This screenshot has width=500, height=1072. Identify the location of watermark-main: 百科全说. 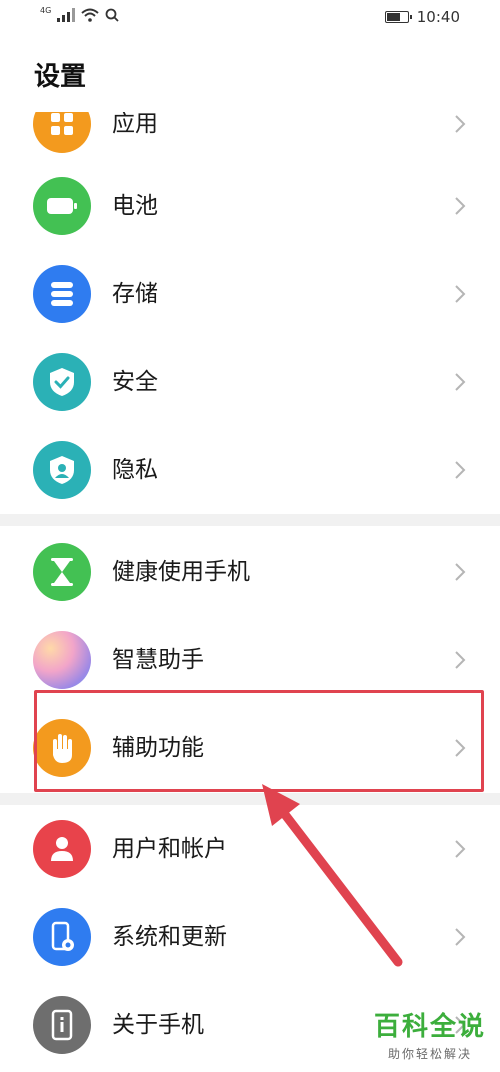
(429, 1027).